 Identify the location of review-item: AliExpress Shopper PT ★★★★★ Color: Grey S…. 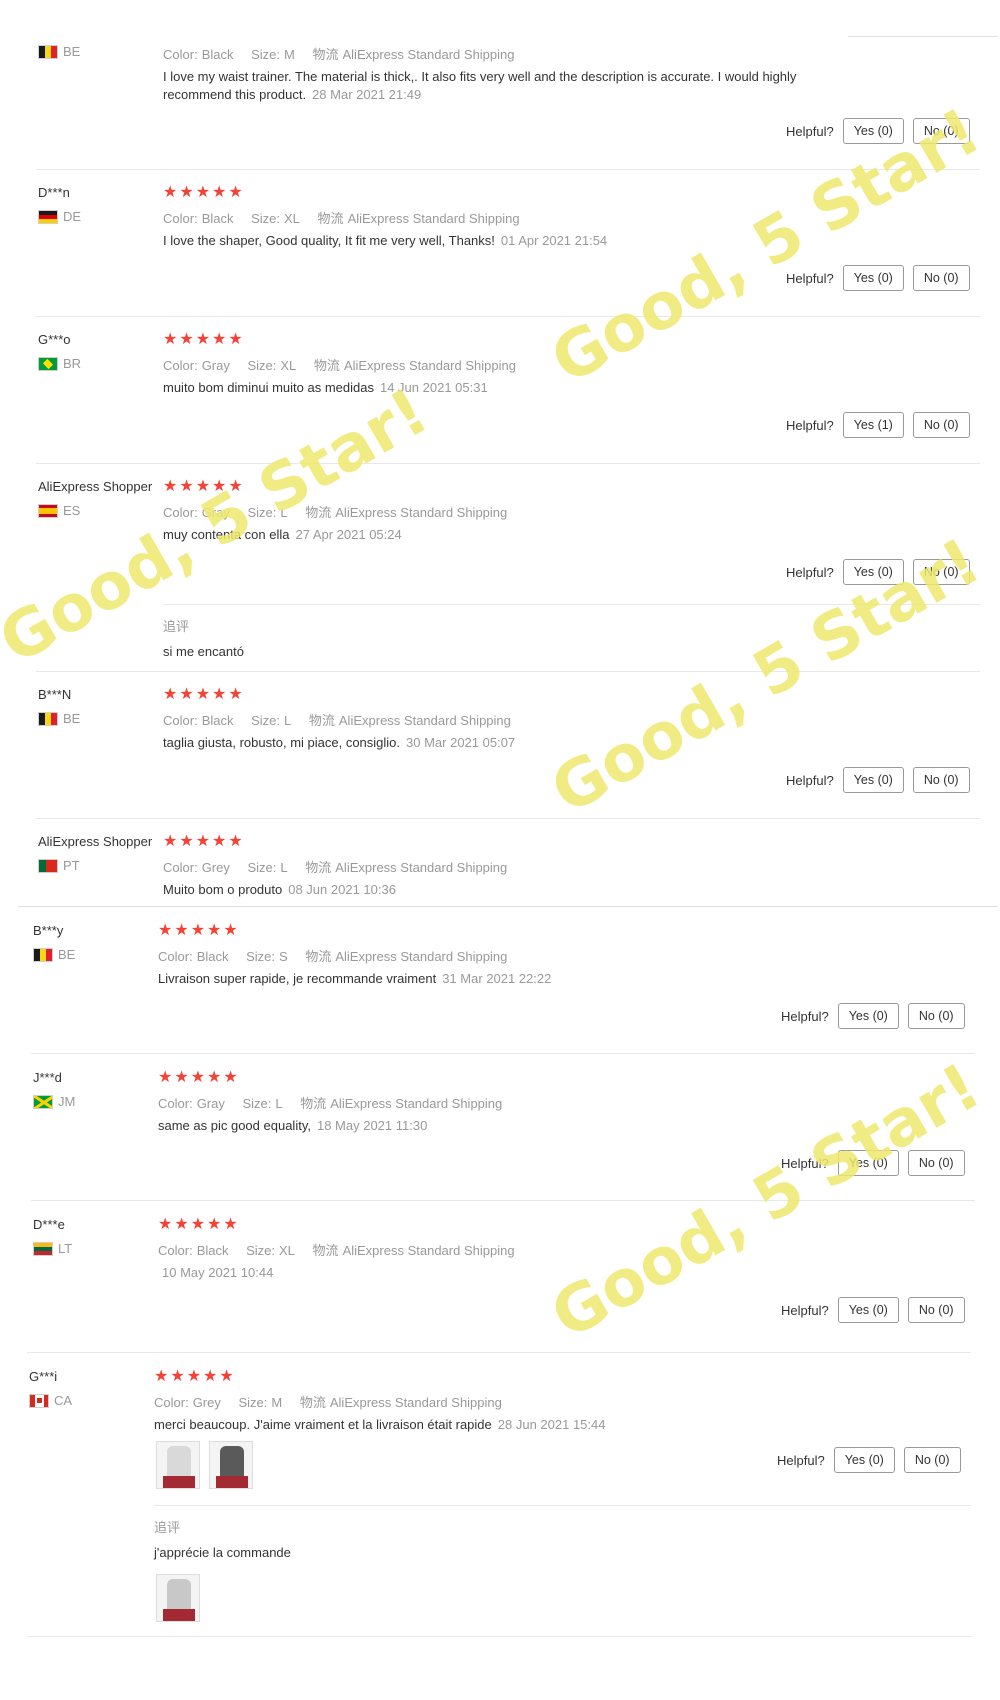
(500, 884).